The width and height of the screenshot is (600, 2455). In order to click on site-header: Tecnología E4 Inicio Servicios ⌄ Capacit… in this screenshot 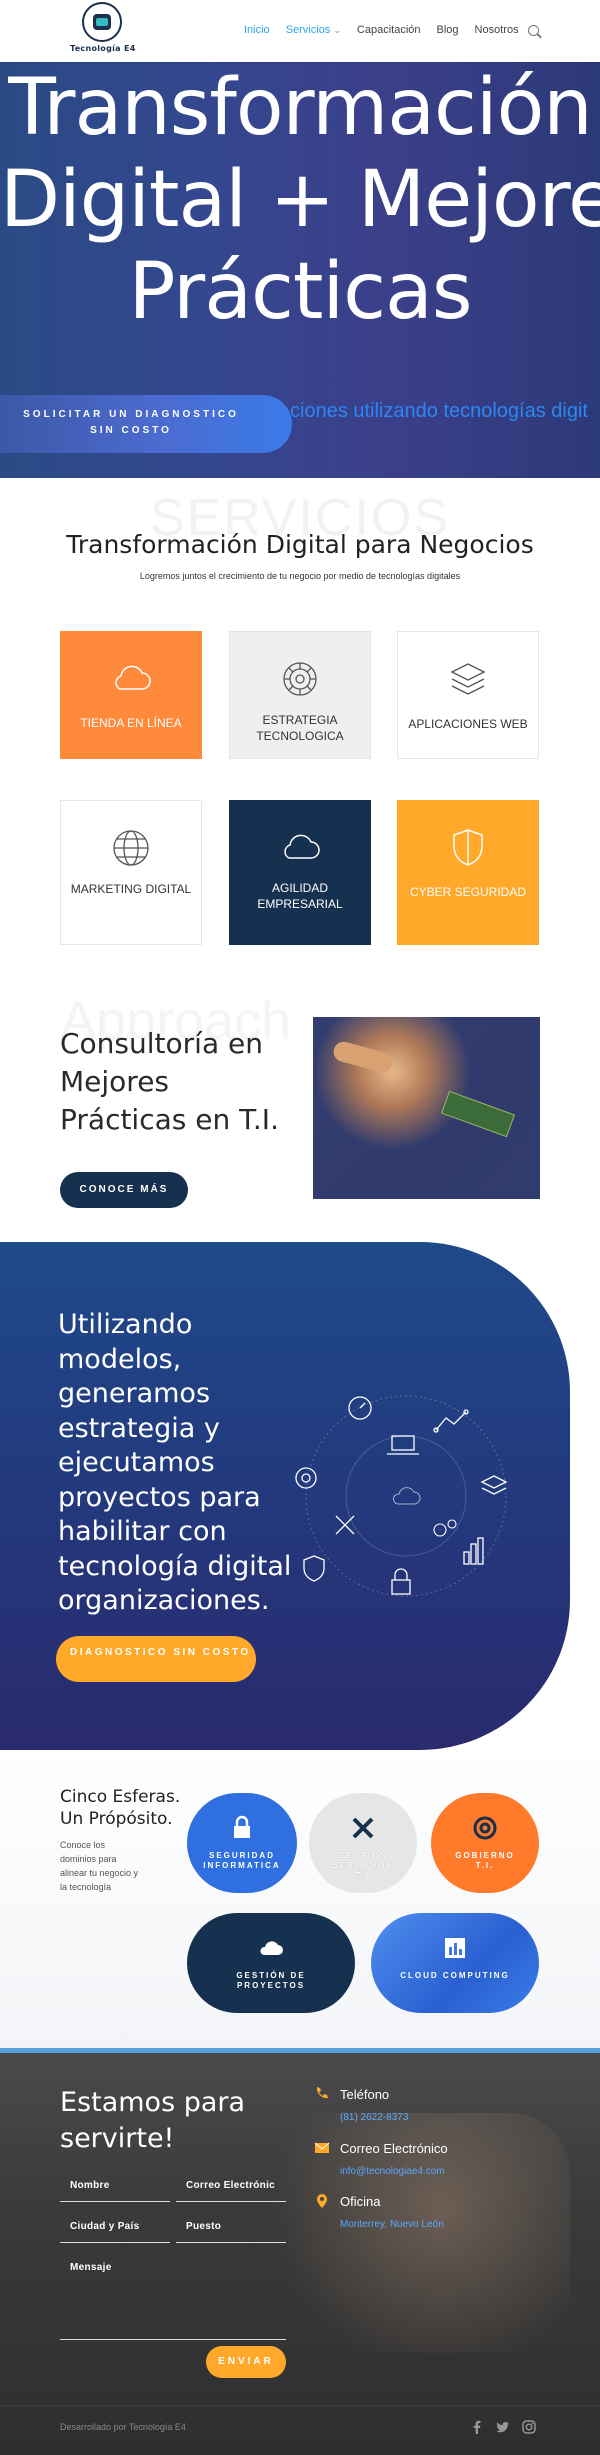, I will do `click(300, 31)`.